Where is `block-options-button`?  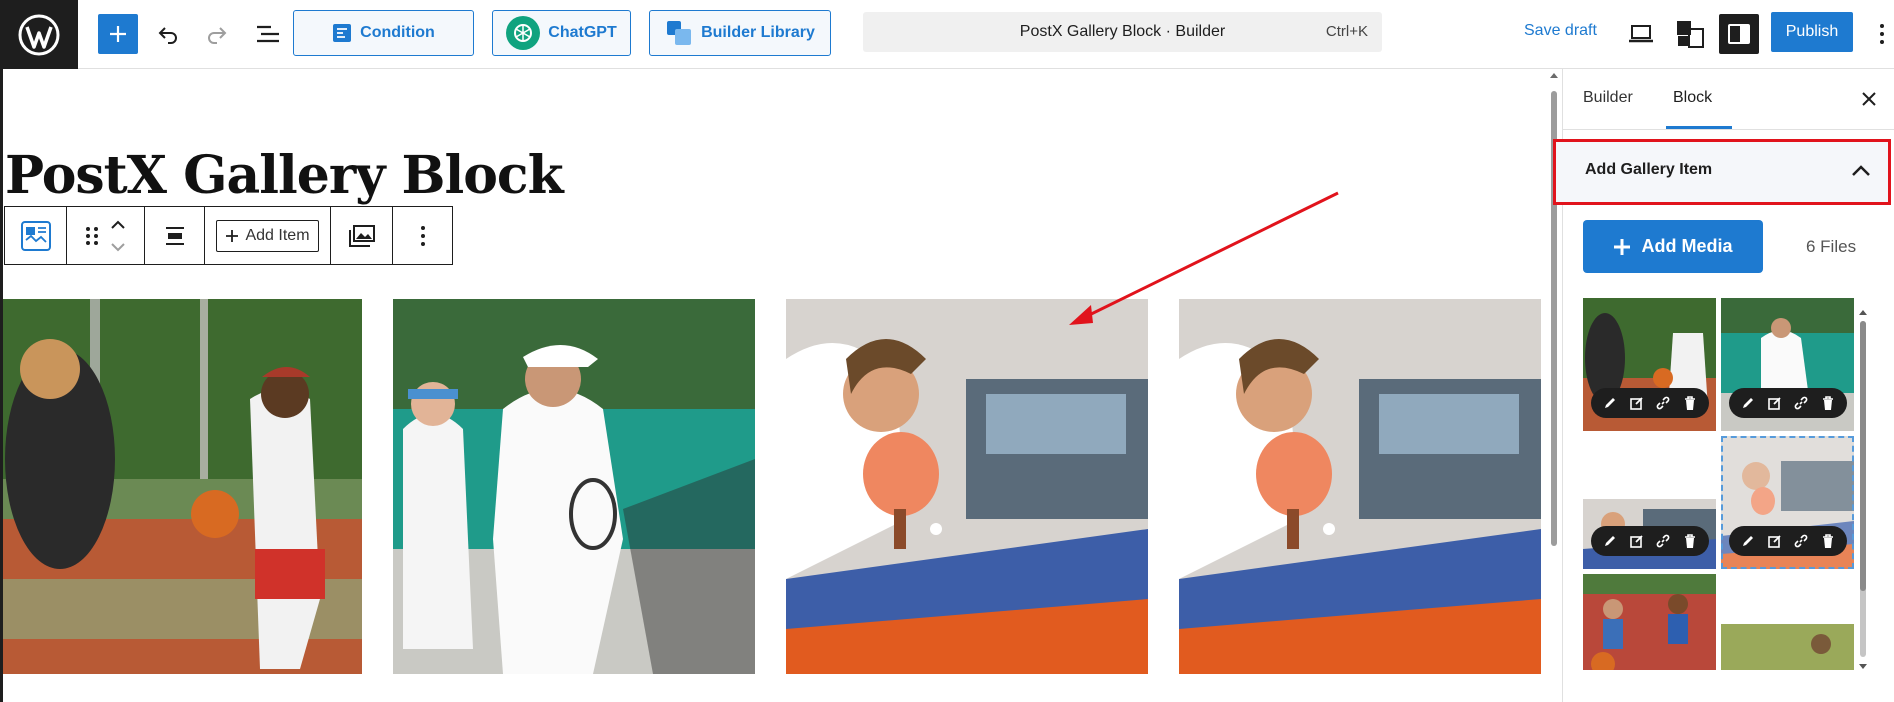 block-options-button is located at coordinates (422, 235).